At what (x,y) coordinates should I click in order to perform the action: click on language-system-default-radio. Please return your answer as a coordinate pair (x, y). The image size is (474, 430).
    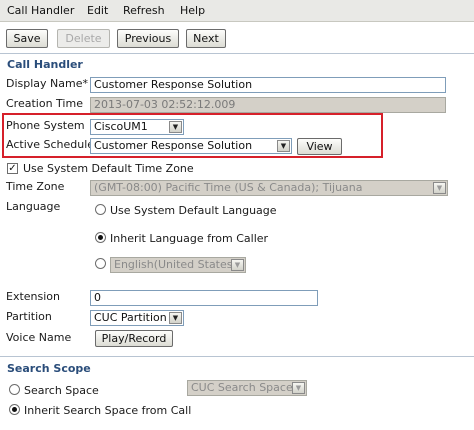
    Looking at the image, I should click on (100, 209).